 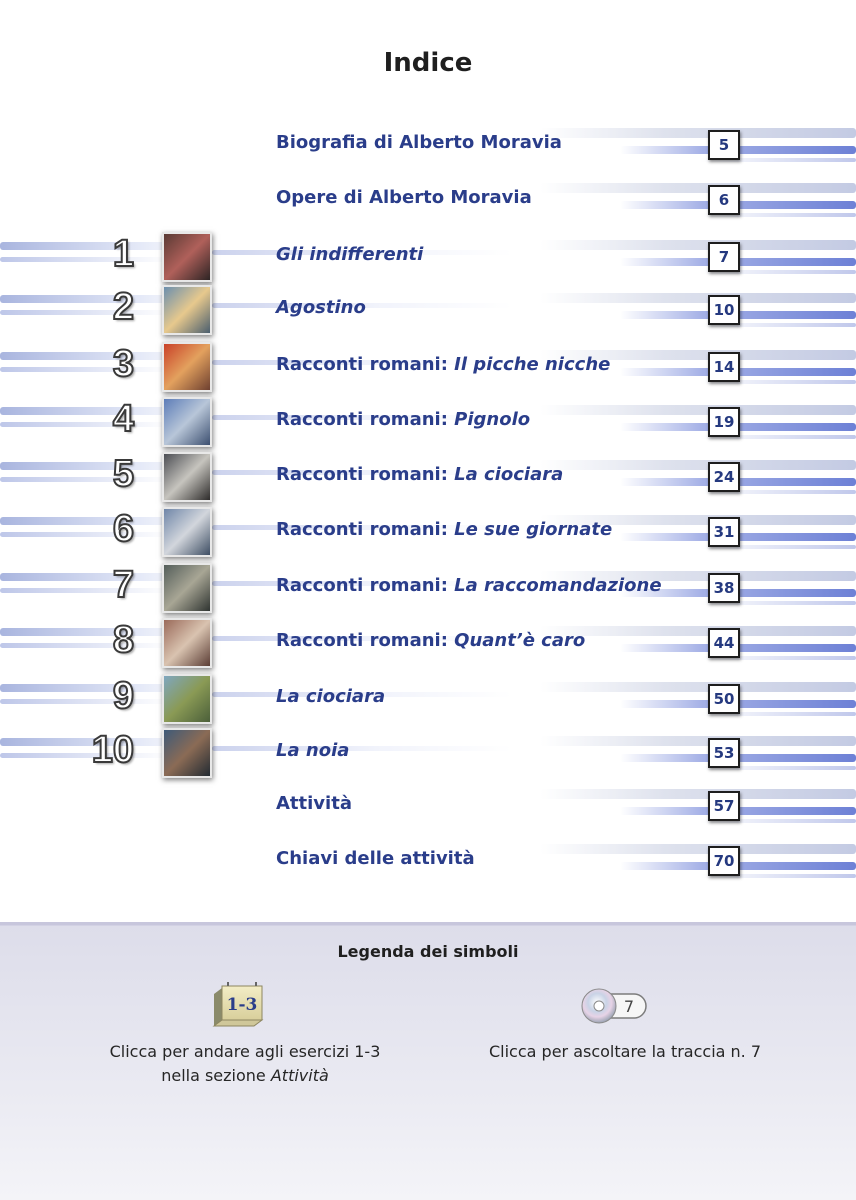 I want to click on chapter-number: 5, so click(x=123, y=474).